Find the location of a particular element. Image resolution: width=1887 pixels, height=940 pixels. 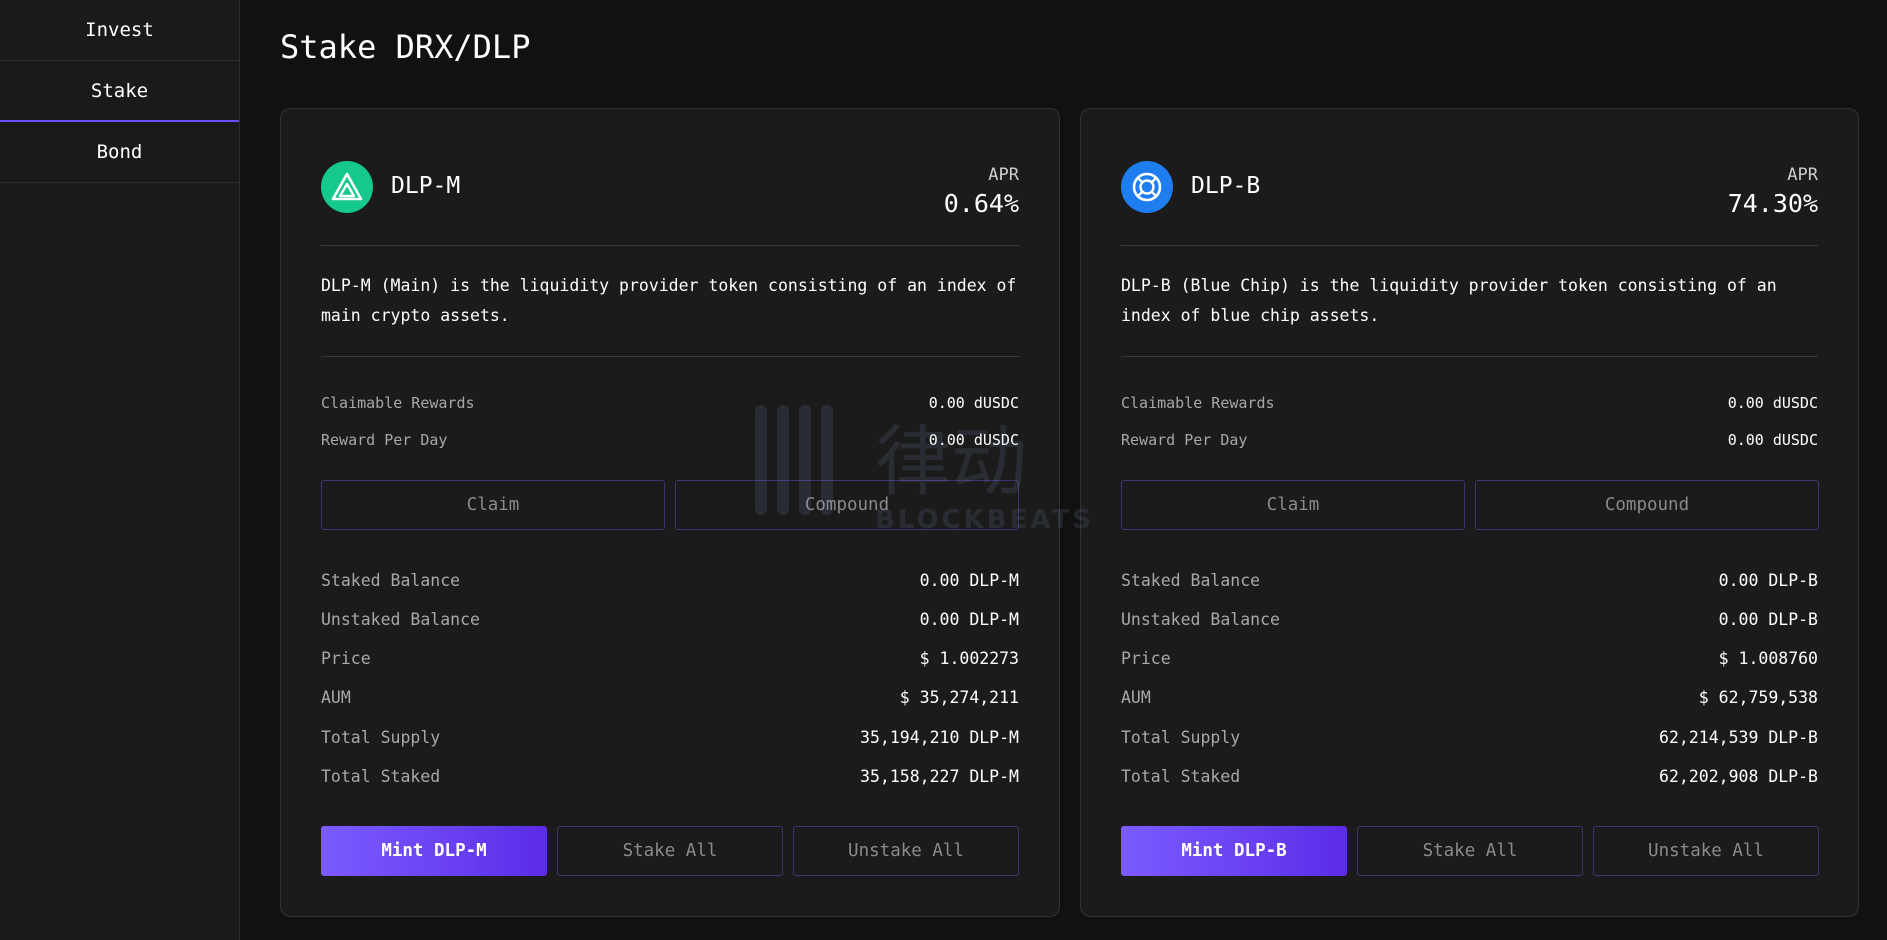

page-title: Stake DRX/DLP is located at coordinates (405, 47).